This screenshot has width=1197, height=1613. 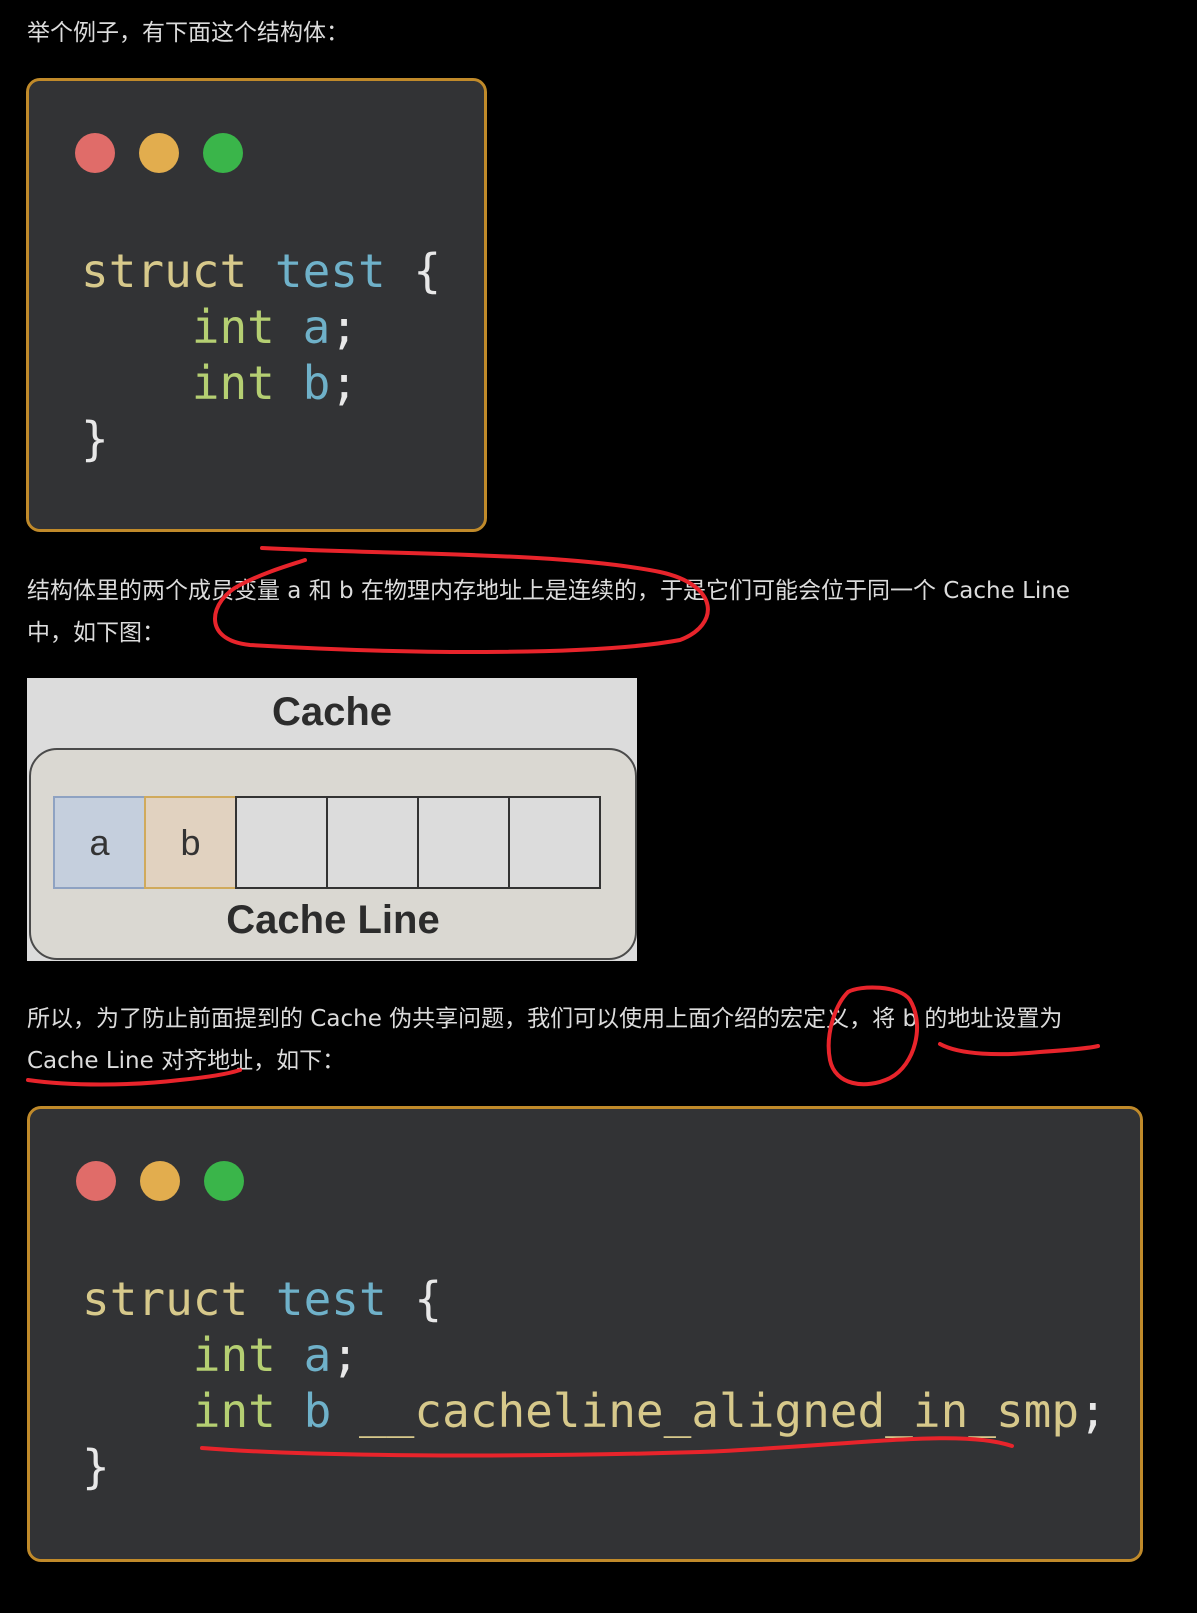 I want to click on code-line: int b;, so click(x=219, y=383).